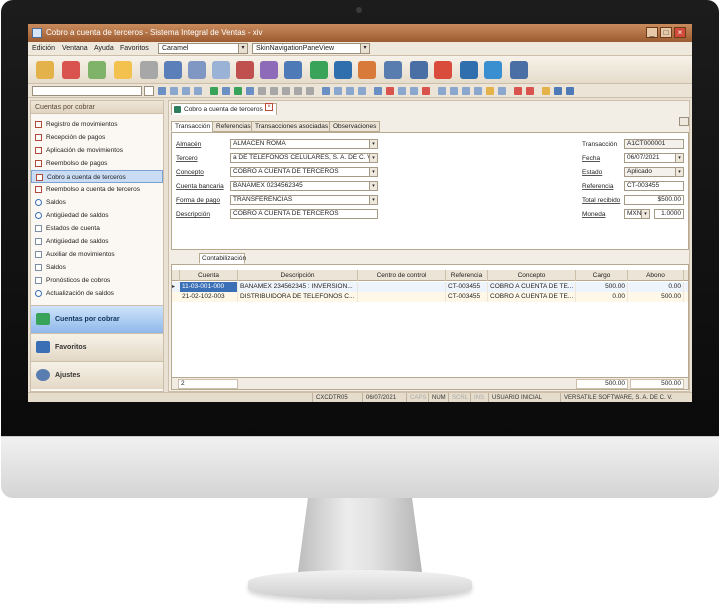 Image resolution: width=720 pixels, height=604 pixels. Describe the element at coordinates (226, 91) in the screenshot. I see `edit-icon` at that location.